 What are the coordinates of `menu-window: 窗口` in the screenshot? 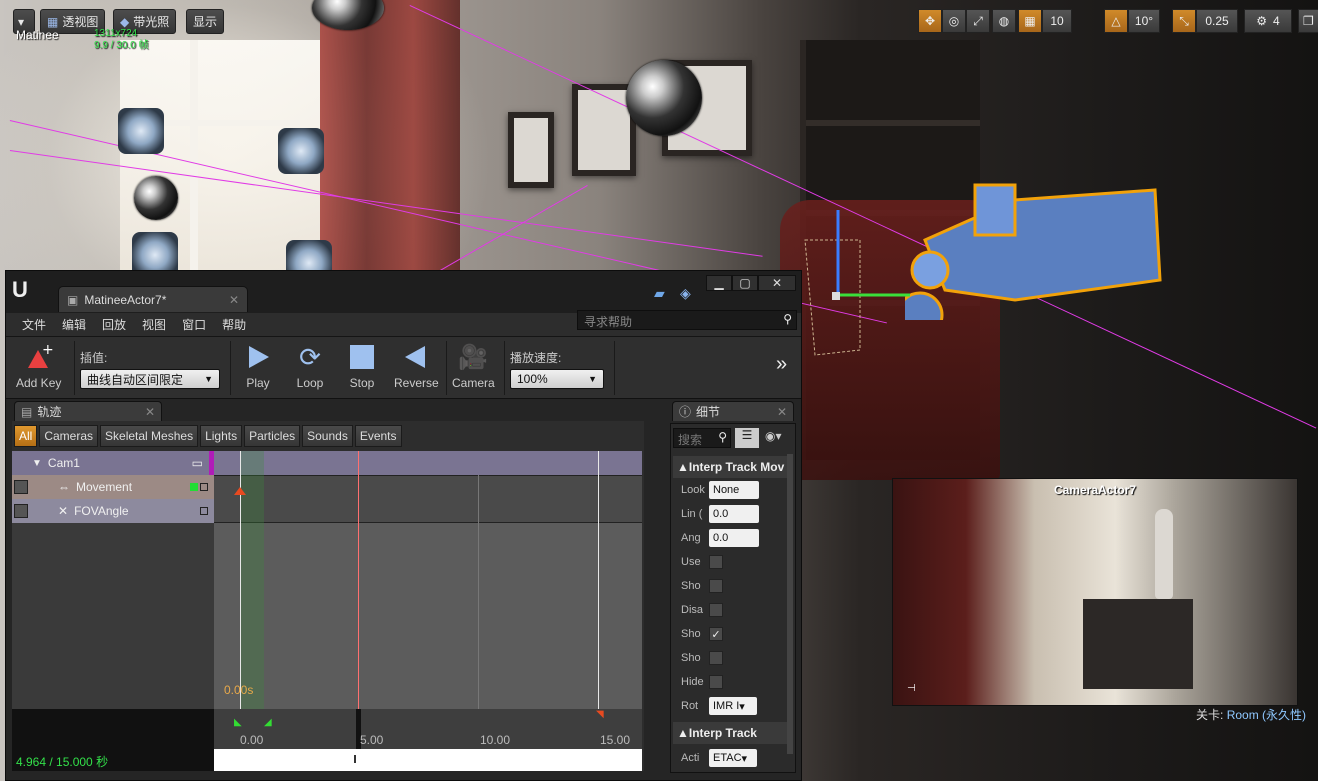 It's located at (194, 324).